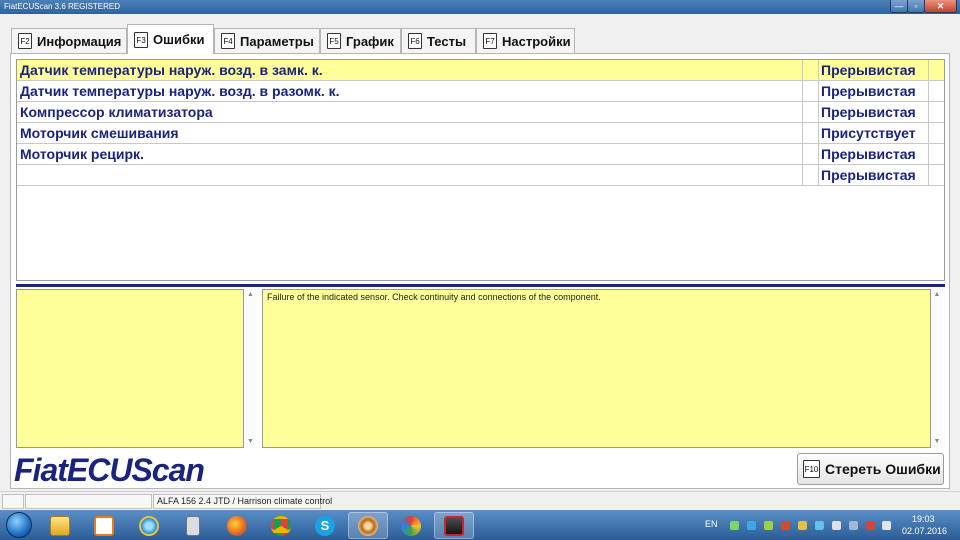  I want to click on description-scrollbar: ▲ ▼, so click(937, 368).